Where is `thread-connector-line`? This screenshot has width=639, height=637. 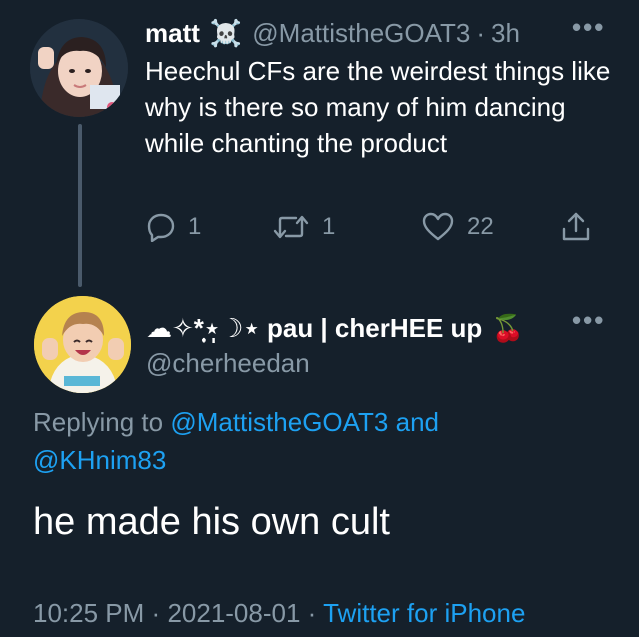
thread-connector-line is located at coordinates (80, 205).